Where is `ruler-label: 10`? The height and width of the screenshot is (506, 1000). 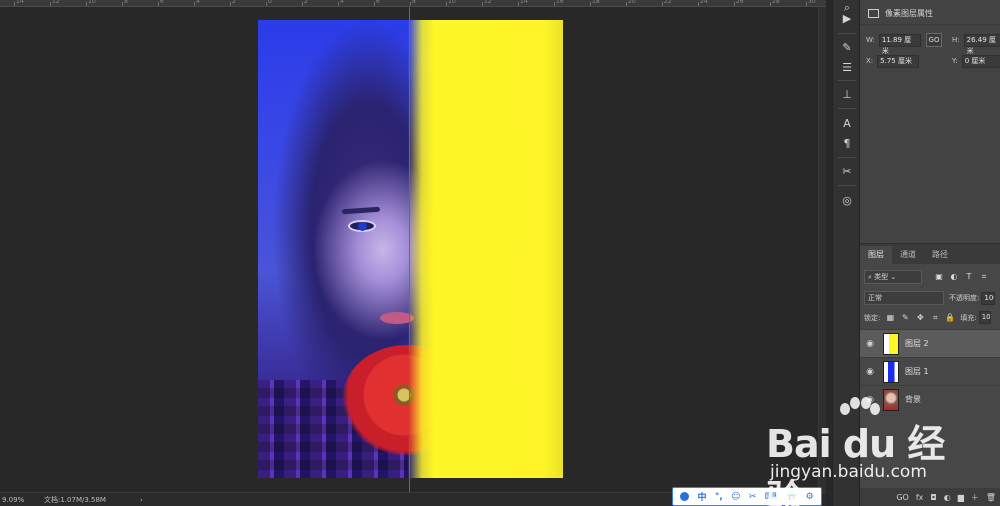
ruler-label: 10 is located at coordinates (92, 2).